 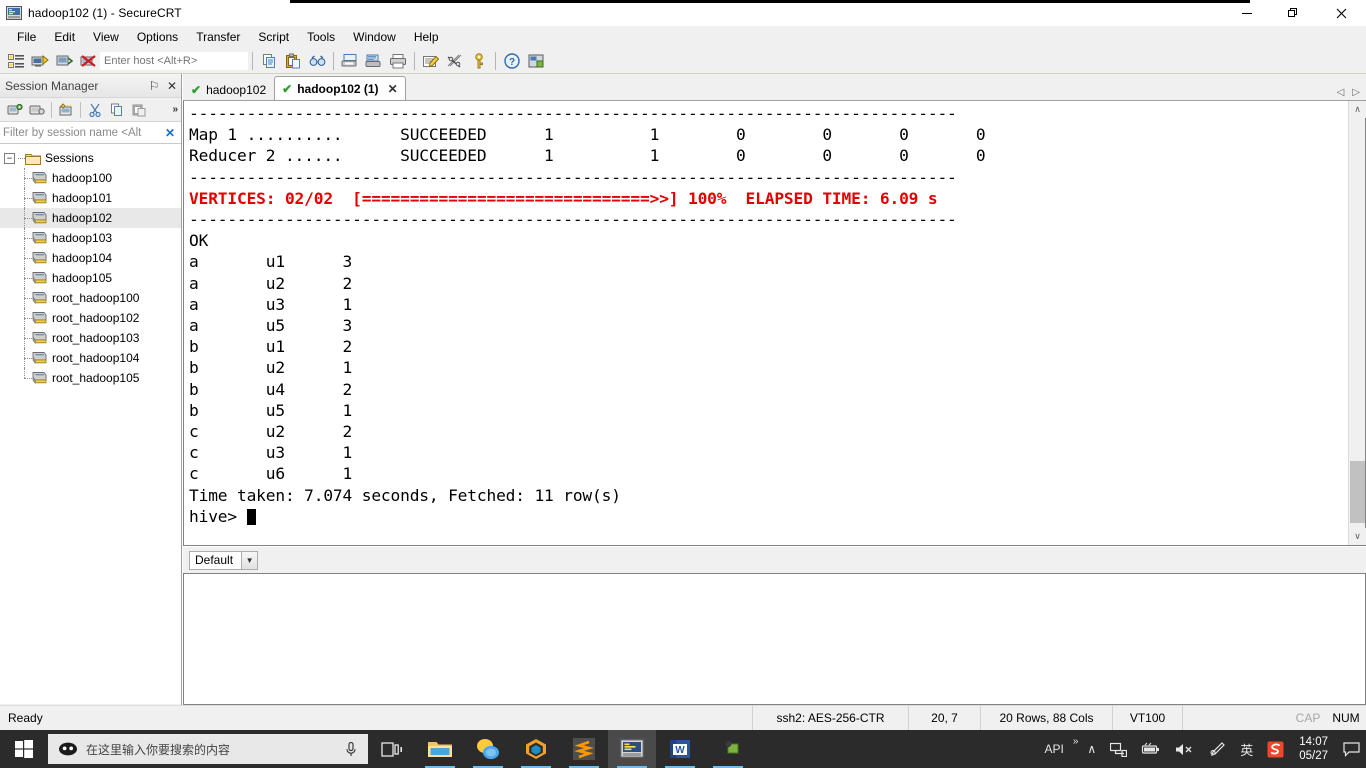 I want to click on scrollbar-thumb, so click(x=1357, y=492).